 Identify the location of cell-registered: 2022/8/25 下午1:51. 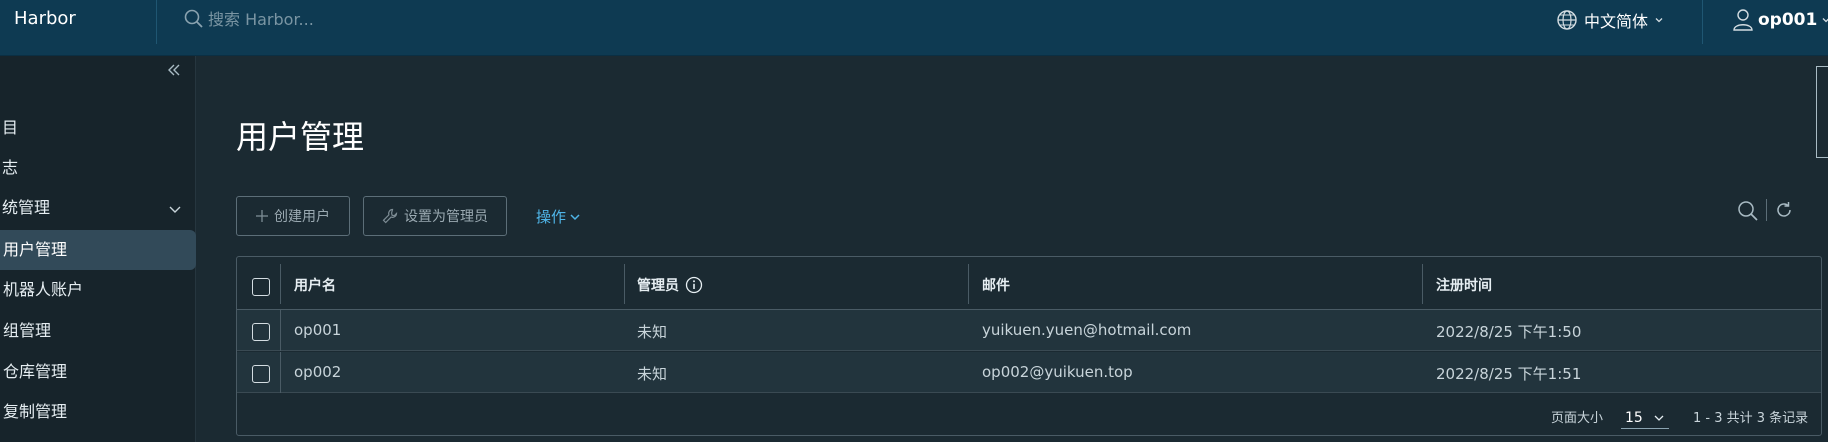
(1509, 374).